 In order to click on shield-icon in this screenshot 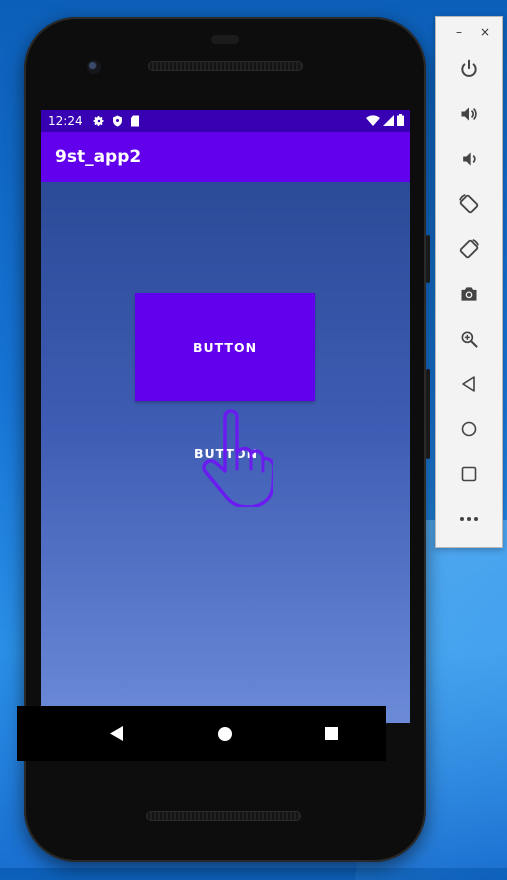, I will do `click(117, 121)`.